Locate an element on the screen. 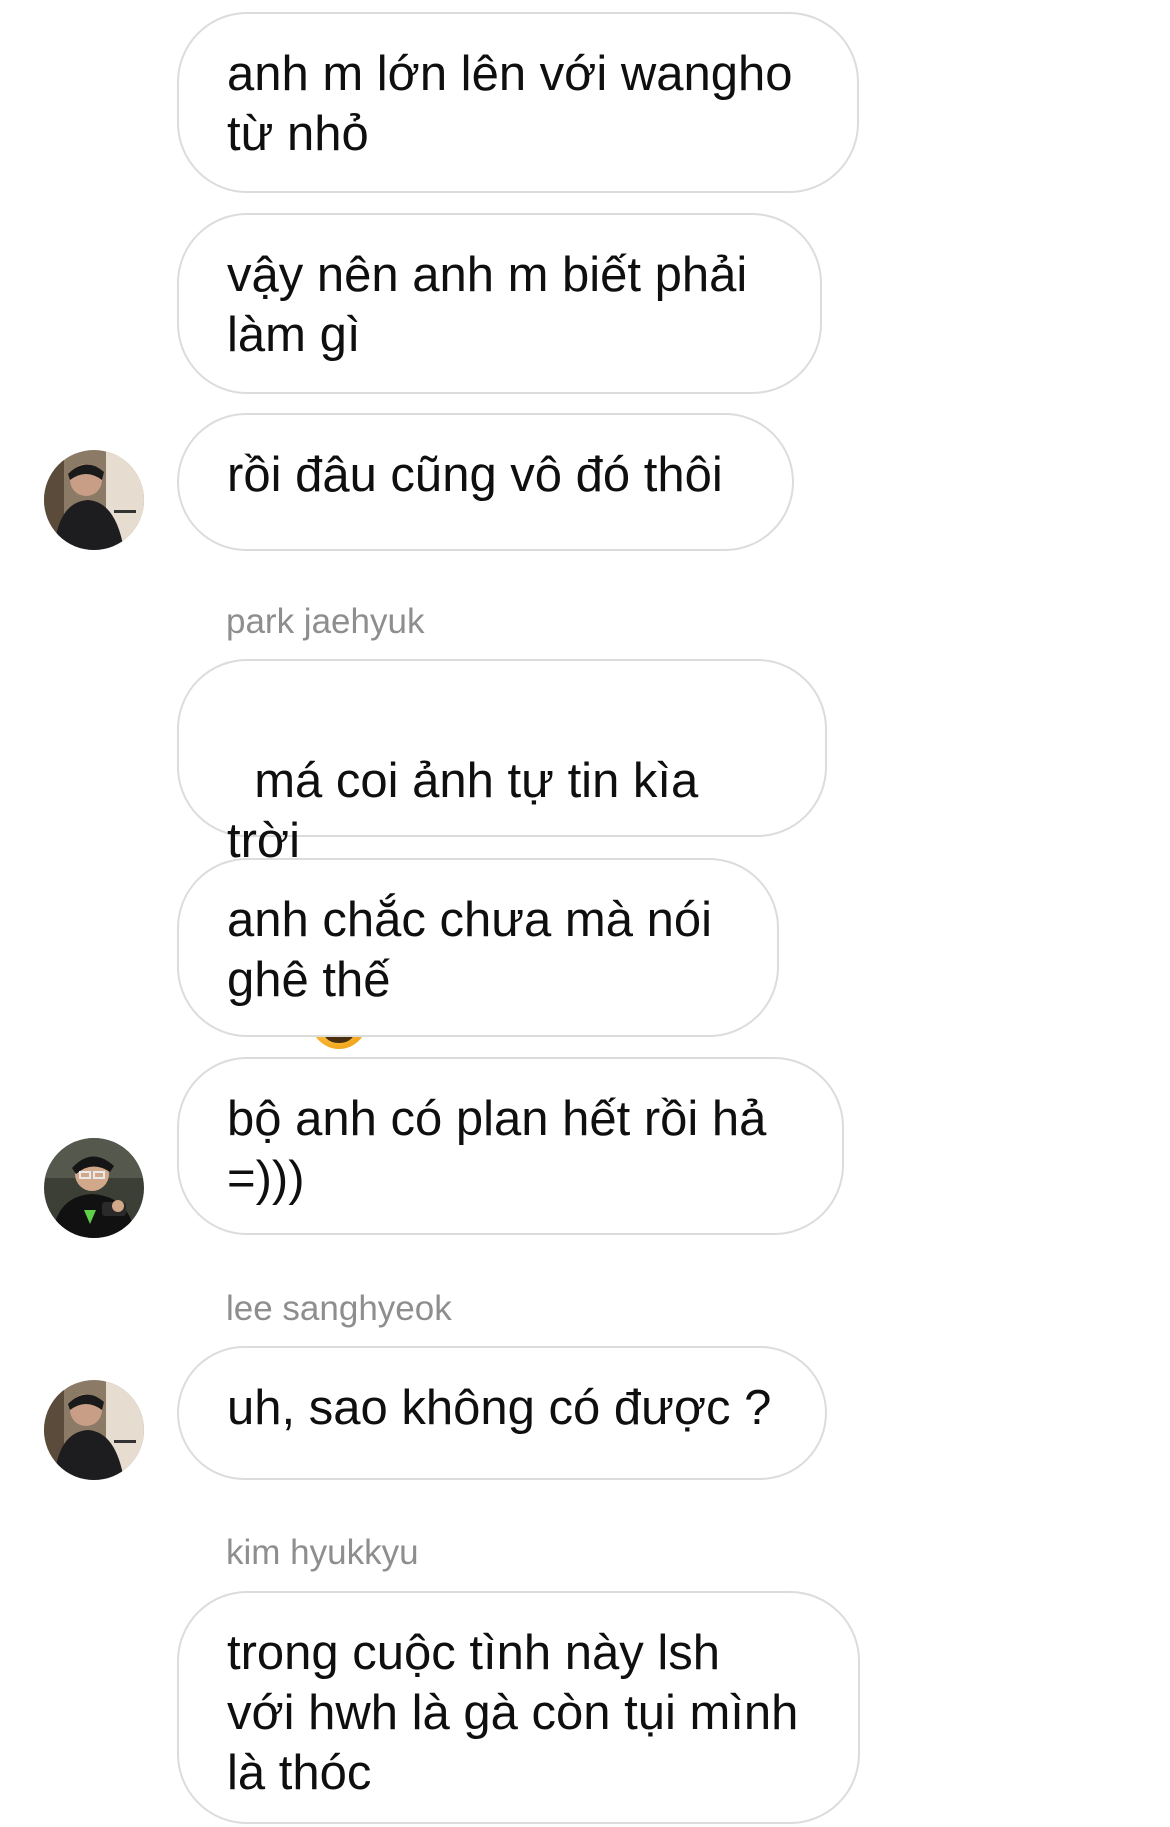 This screenshot has height=1827, width=1170. message-bubble: anh m lớn lên với wangho từ nhỏ is located at coordinates (518, 102).